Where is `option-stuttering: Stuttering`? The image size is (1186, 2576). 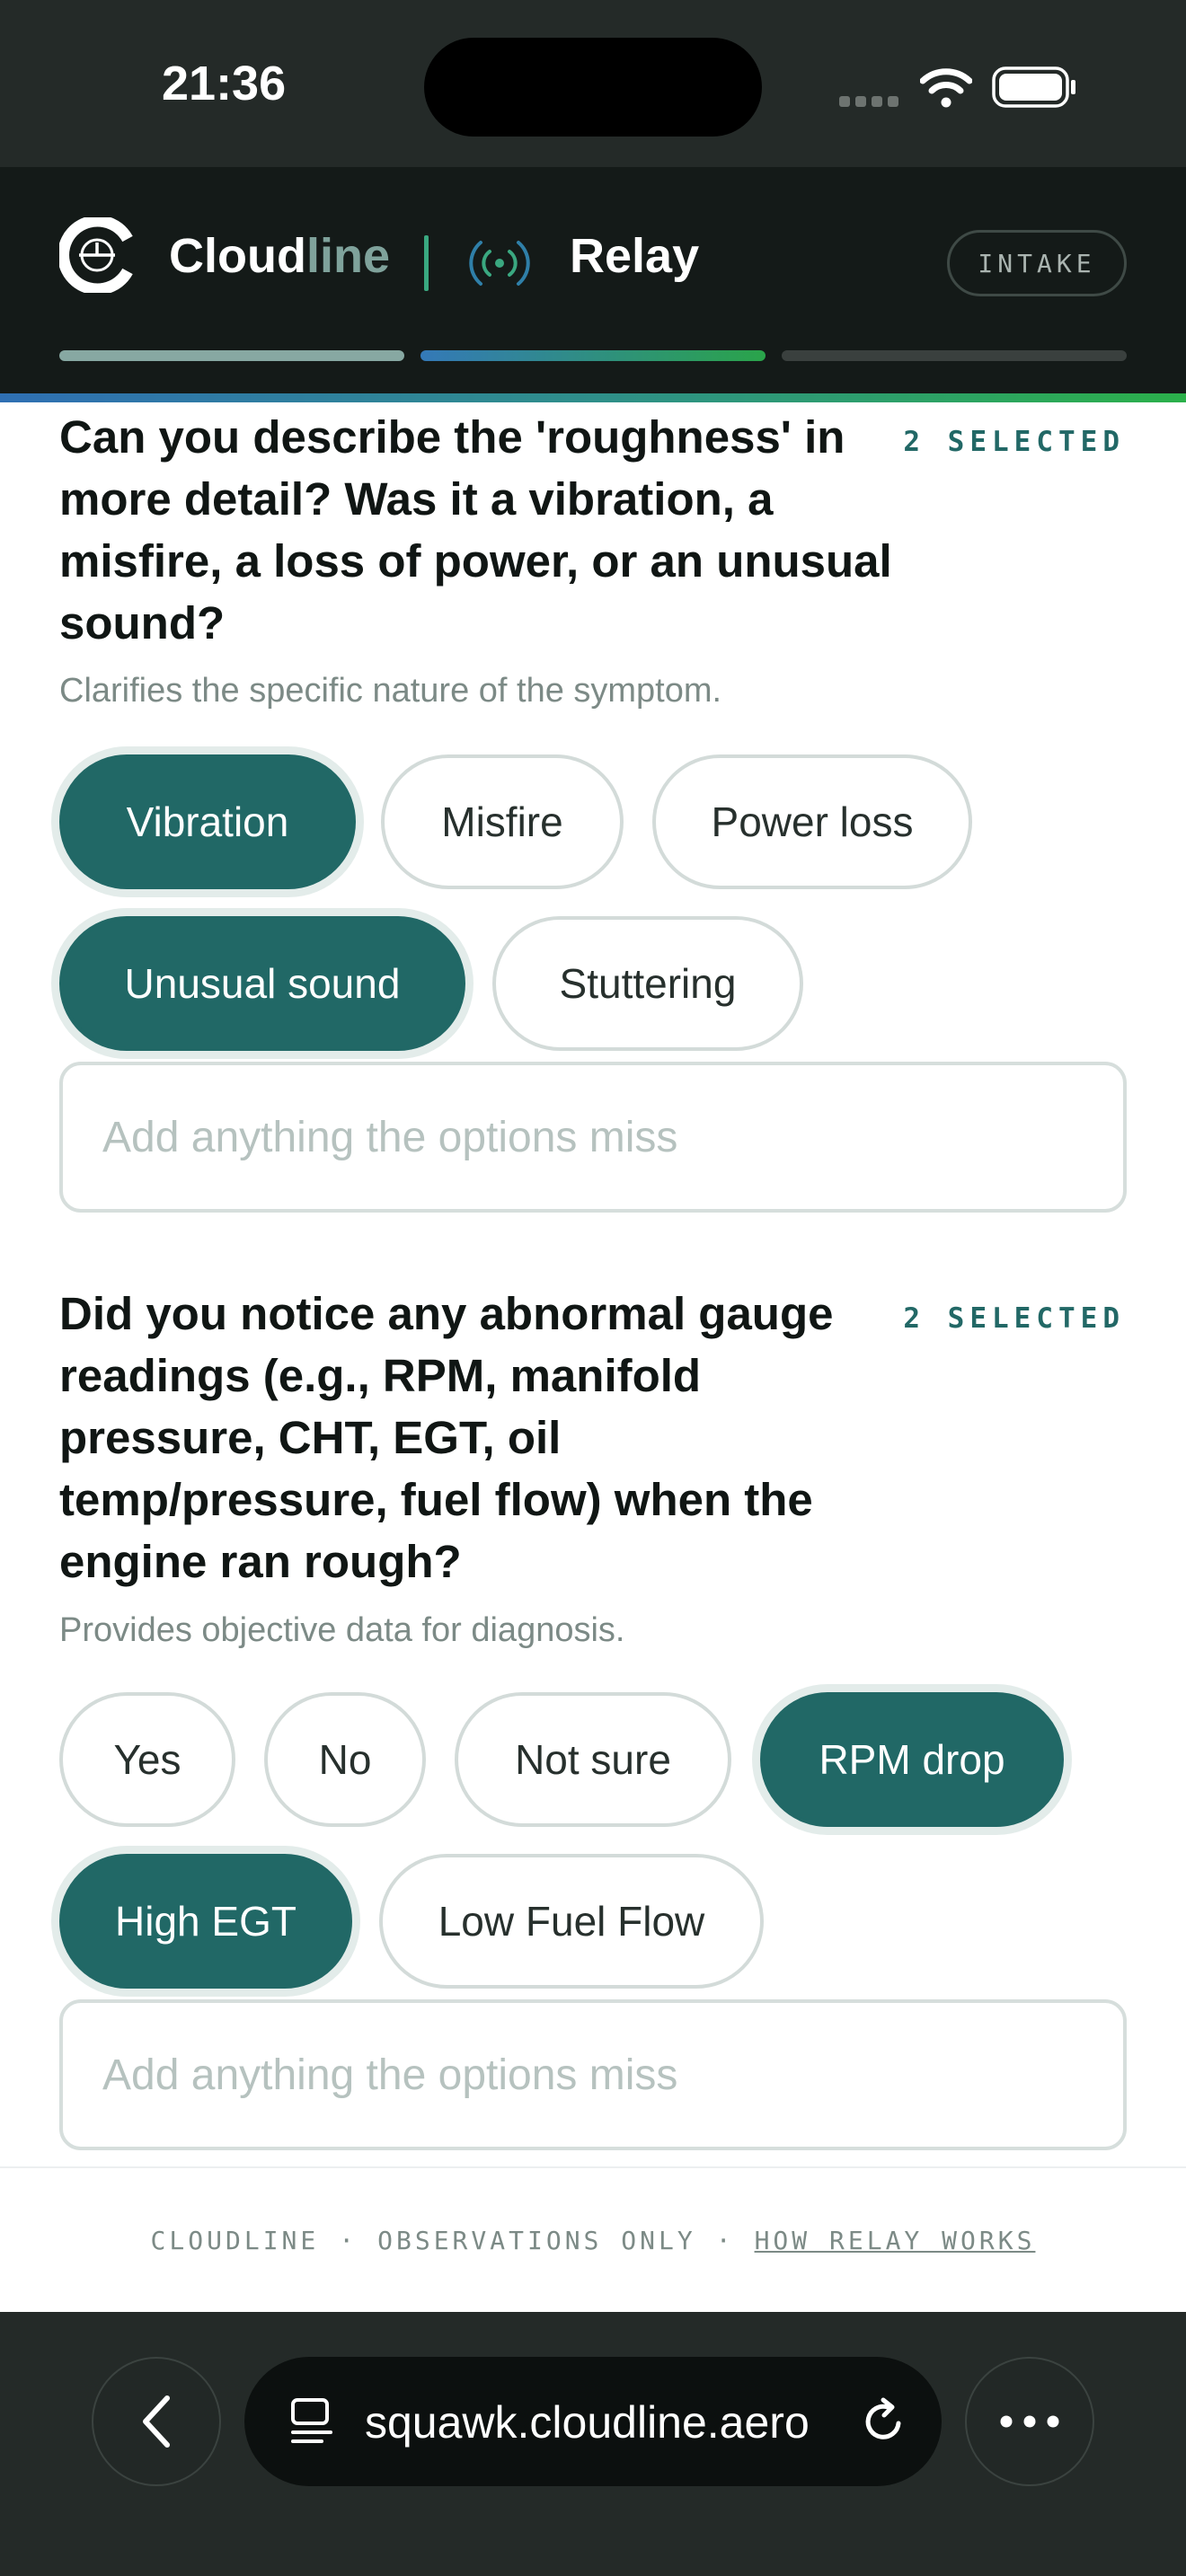 option-stuttering: Stuttering is located at coordinates (647, 983).